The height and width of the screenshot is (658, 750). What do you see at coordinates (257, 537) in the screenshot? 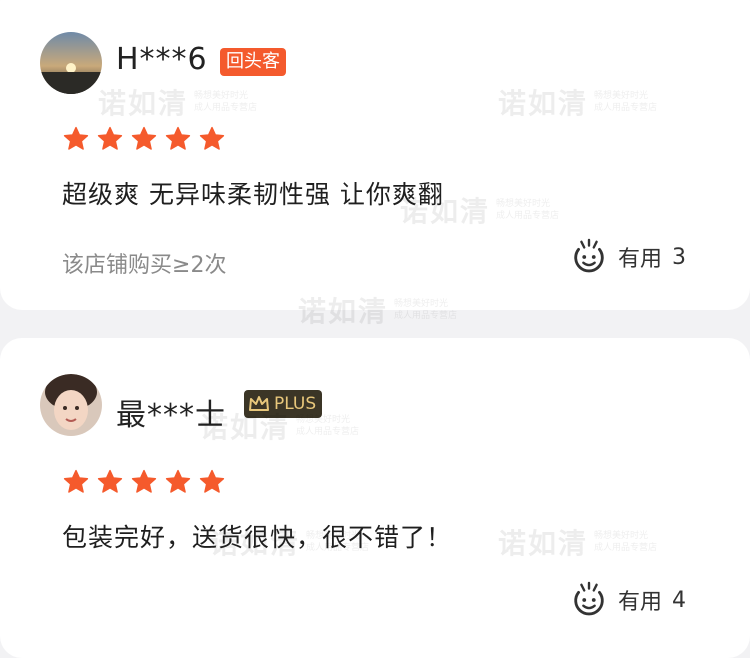
I see `review-text: 包装完好，送货很快，很不错了！` at bounding box center [257, 537].